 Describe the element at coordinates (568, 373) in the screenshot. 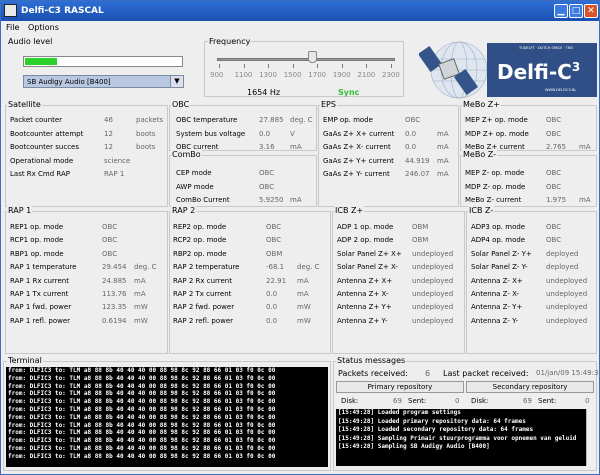

I see `last-packet-value: 01/jan/09 15:49:37` at that location.